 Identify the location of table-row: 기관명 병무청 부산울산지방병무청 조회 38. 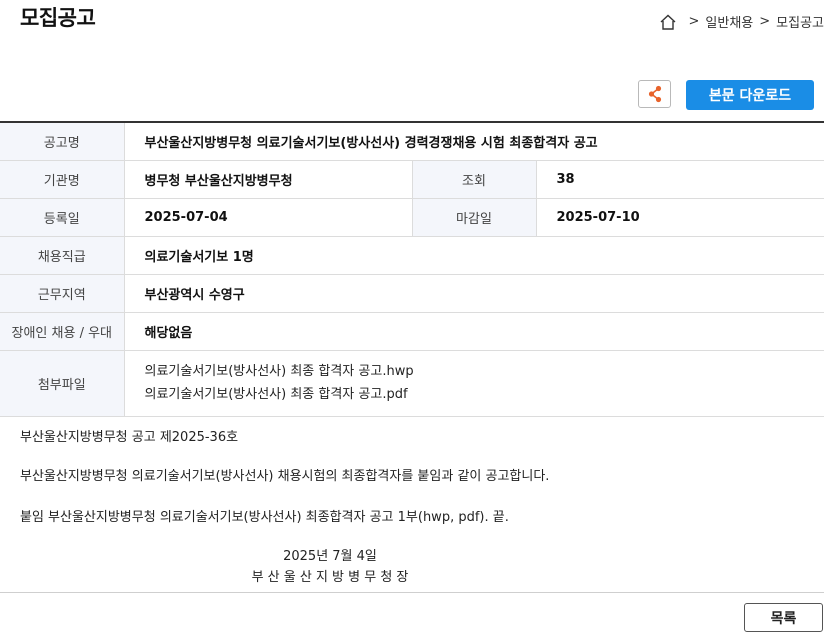
(412, 179).